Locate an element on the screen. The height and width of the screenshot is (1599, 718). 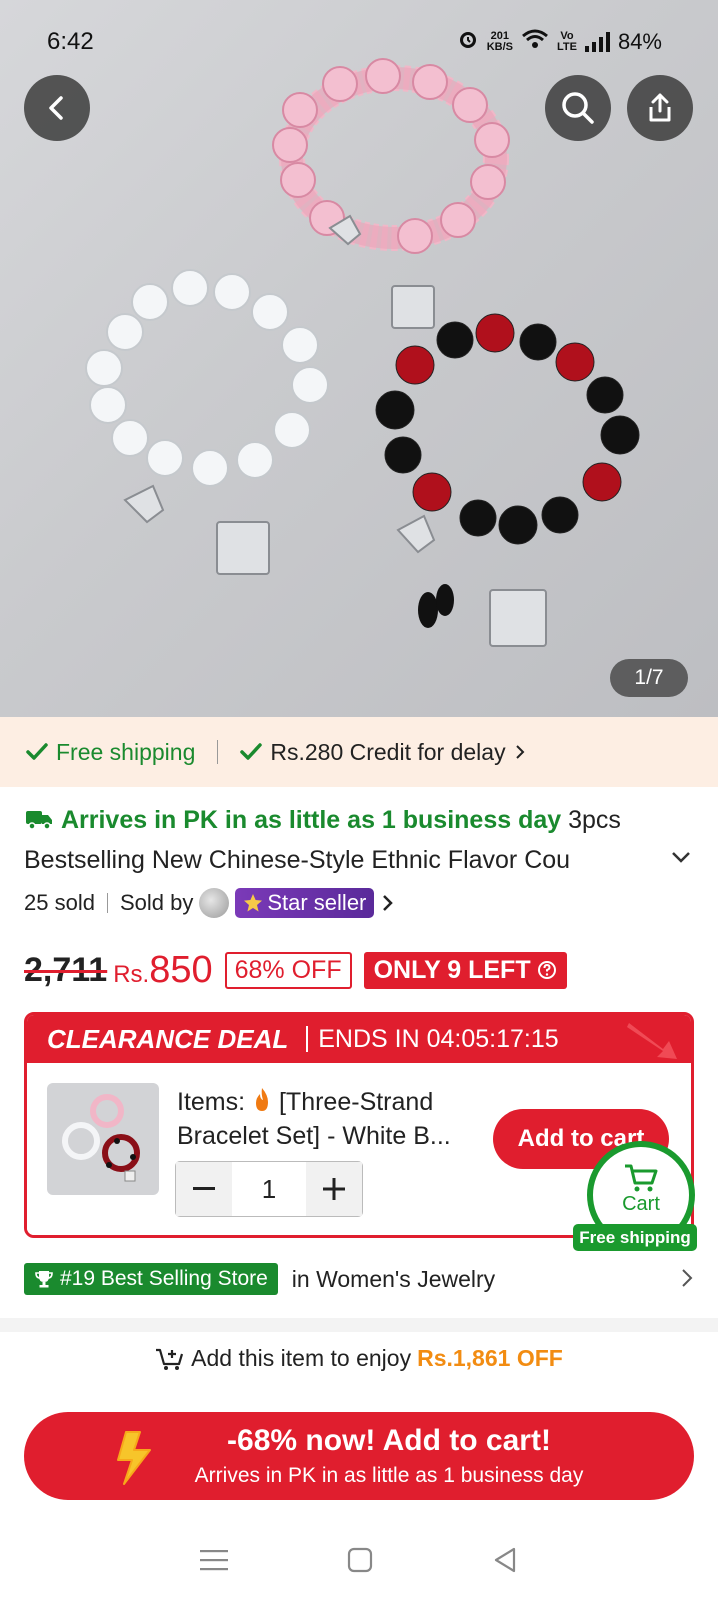
system-nav-bar is located at coordinates (359, 1559).